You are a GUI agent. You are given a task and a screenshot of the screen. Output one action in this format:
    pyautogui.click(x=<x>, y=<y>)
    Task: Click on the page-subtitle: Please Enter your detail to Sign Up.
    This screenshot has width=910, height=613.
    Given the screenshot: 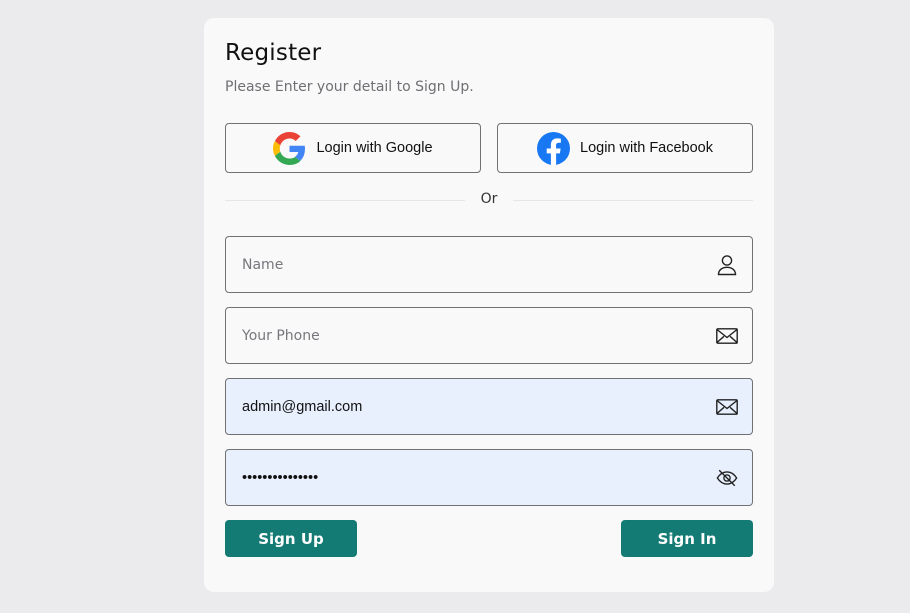 What is the action you would take?
    pyautogui.click(x=349, y=87)
    